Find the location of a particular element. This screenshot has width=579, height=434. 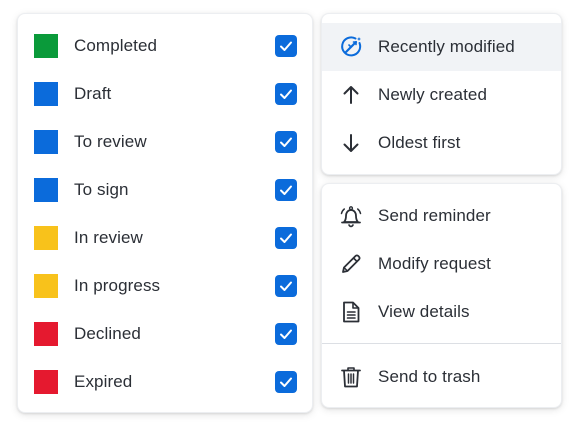

menu-label: View details is located at coordinates (424, 311).